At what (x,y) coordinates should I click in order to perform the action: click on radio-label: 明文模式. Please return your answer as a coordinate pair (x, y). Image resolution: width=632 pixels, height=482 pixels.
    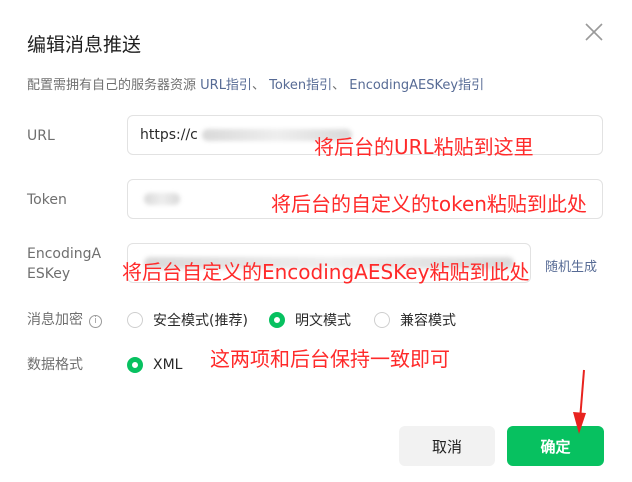
    Looking at the image, I should click on (323, 321).